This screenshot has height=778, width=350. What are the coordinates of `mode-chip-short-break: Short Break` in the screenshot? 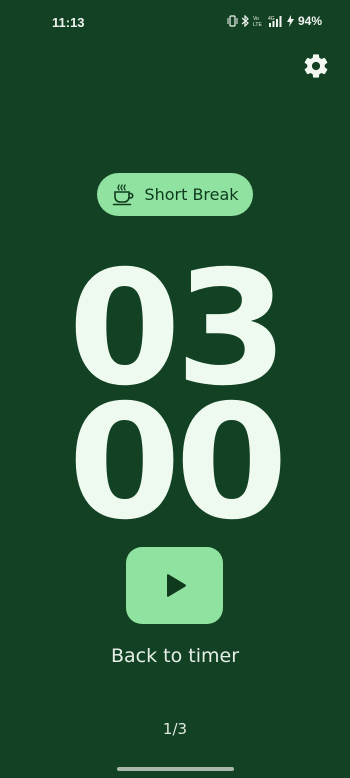 It's located at (175, 194).